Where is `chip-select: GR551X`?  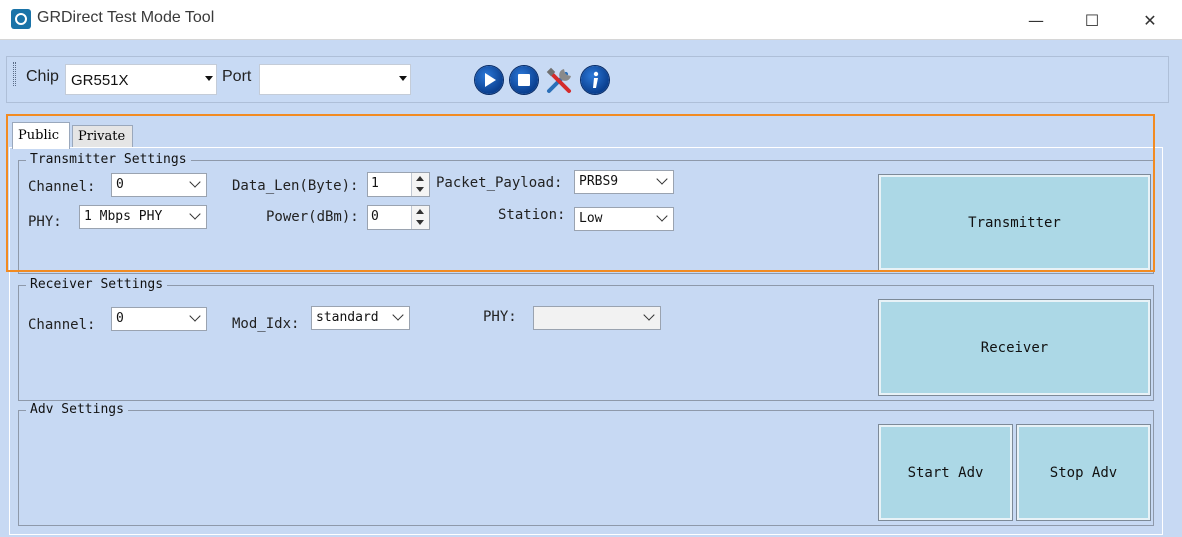
chip-select: GR551X is located at coordinates (141, 79).